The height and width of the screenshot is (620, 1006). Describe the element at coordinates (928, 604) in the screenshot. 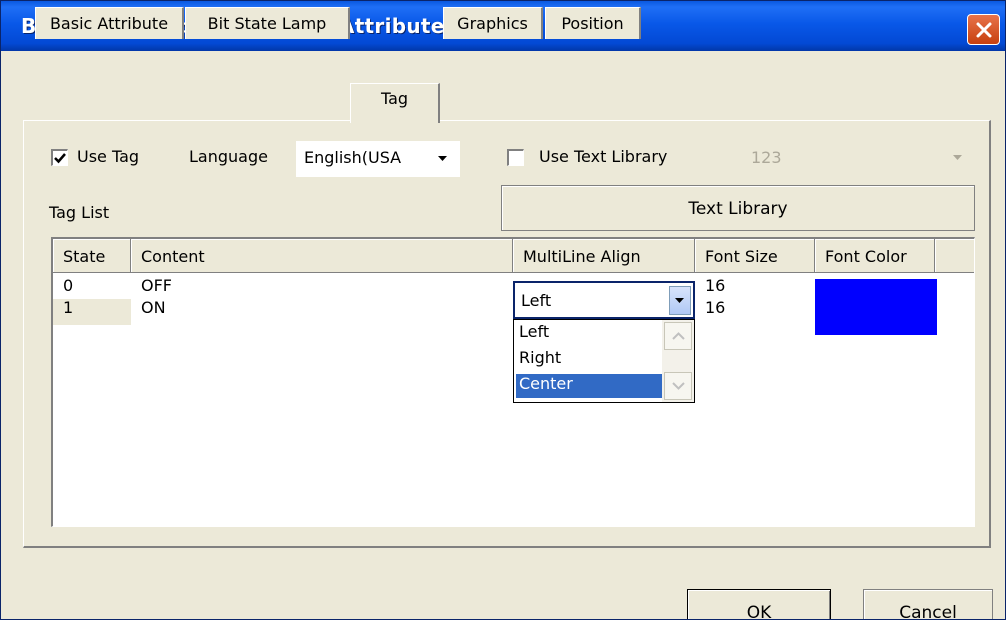

I see `cancel-button: Cancel` at that location.